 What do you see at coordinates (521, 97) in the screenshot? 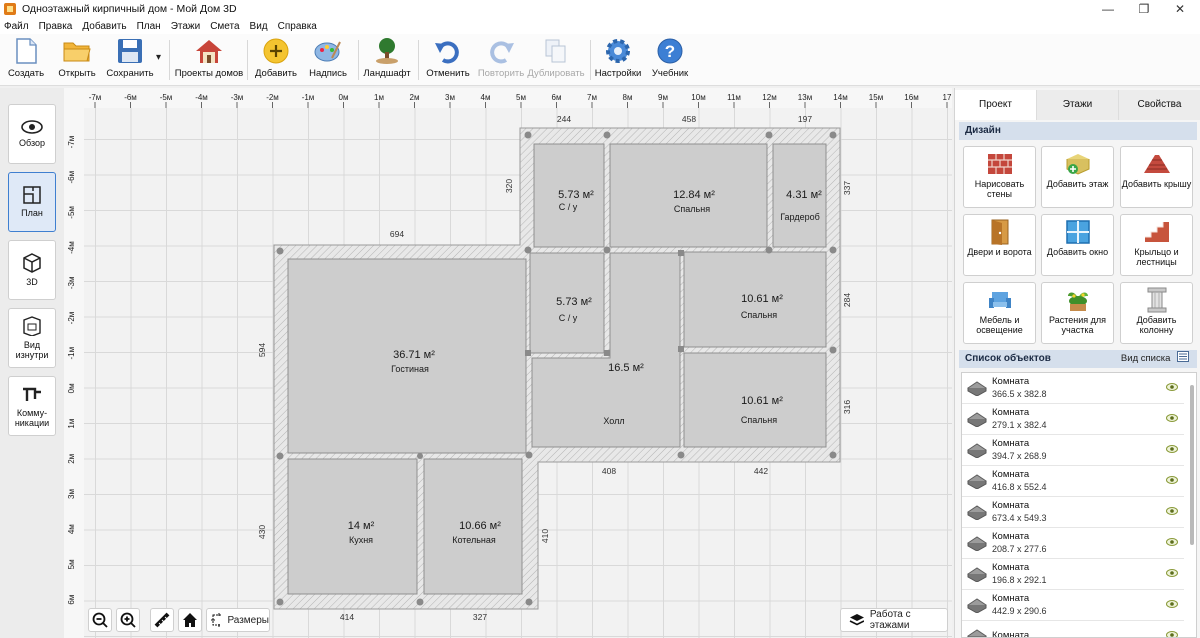
I see `ruler-label: 5м` at bounding box center [521, 97].